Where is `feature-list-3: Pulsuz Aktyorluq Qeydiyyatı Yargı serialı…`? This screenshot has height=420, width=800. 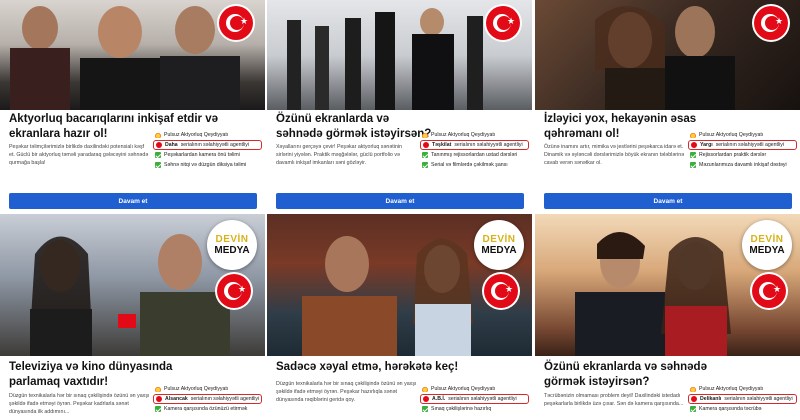 feature-list-3: Pulsuz Aktyorluq Qeydiyyatı Yargı serialı… is located at coordinates (742, 150).